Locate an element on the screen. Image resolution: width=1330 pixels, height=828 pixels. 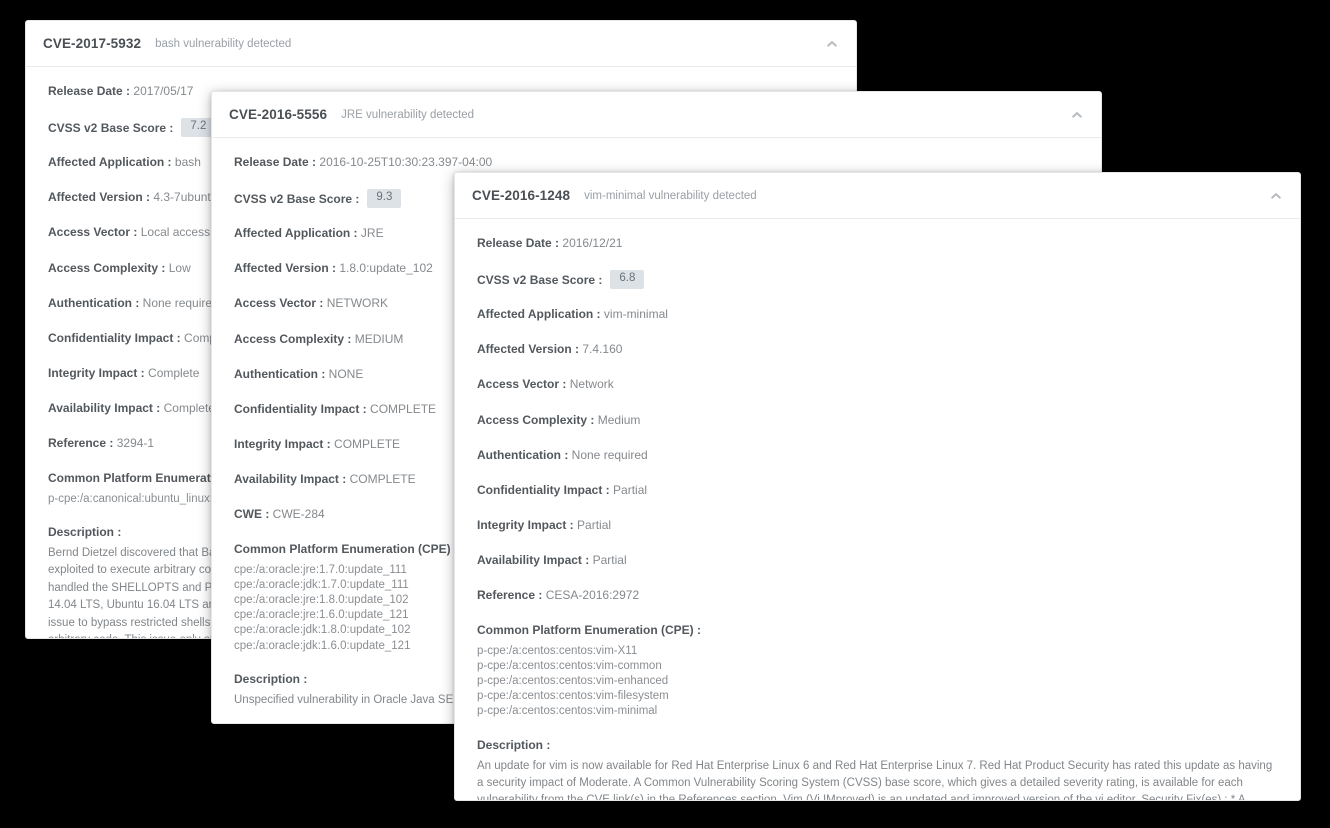
field-value: Medium is located at coordinates (619, 419).